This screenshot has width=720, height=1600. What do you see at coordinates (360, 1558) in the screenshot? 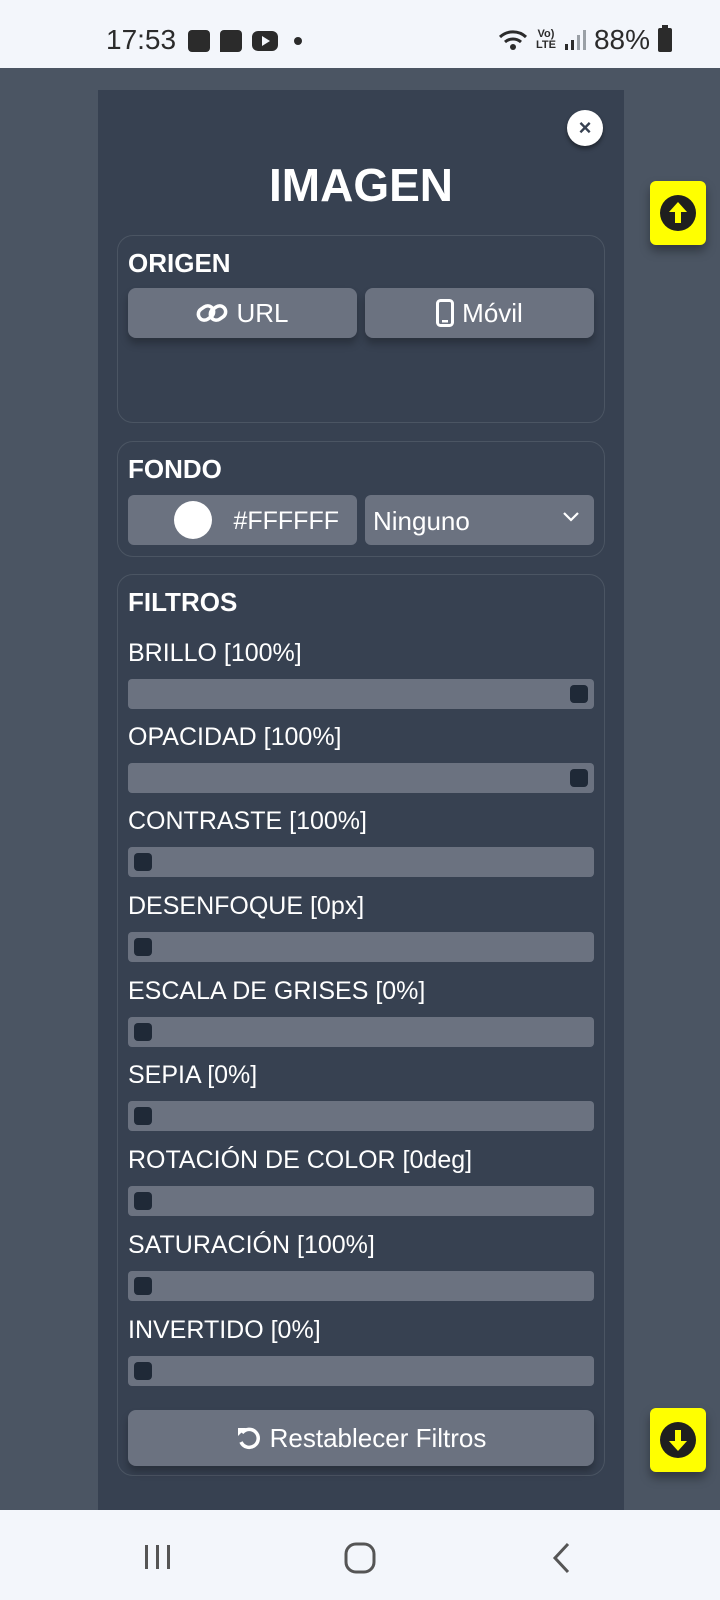
I see `home-icon` at bounding box center [360, 1558].